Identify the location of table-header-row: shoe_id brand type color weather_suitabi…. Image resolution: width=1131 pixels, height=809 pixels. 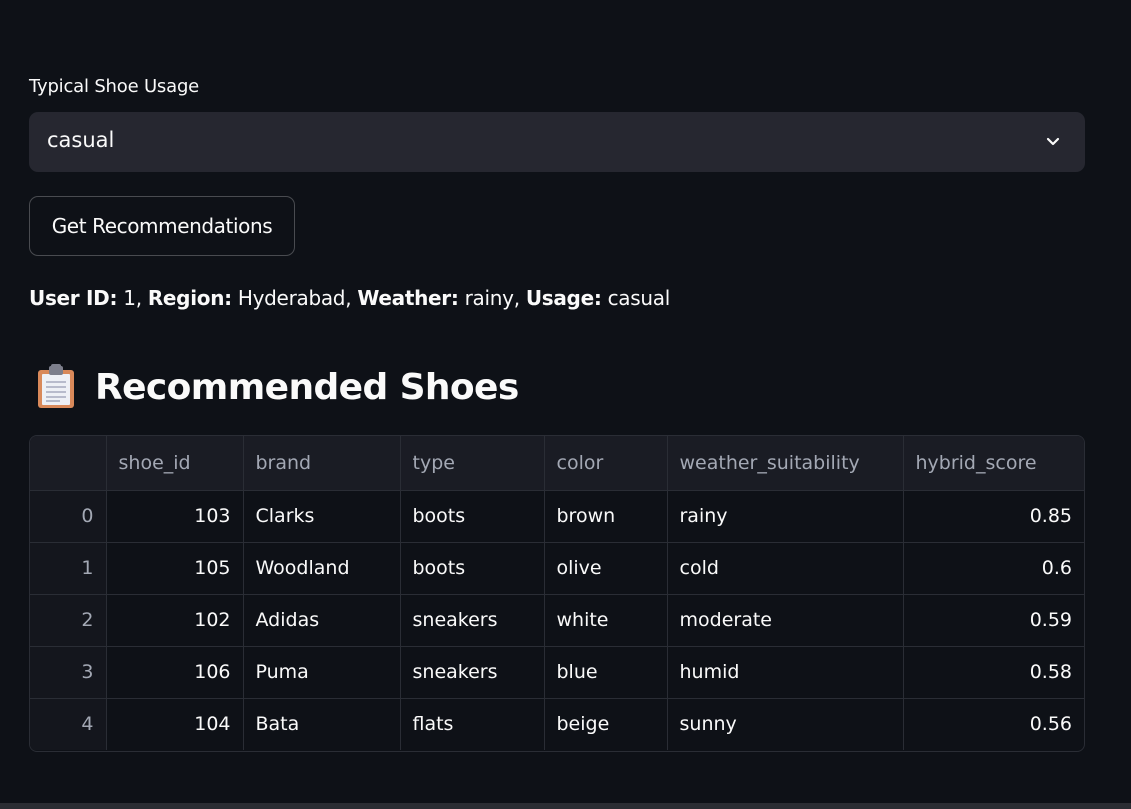
(557, 463).